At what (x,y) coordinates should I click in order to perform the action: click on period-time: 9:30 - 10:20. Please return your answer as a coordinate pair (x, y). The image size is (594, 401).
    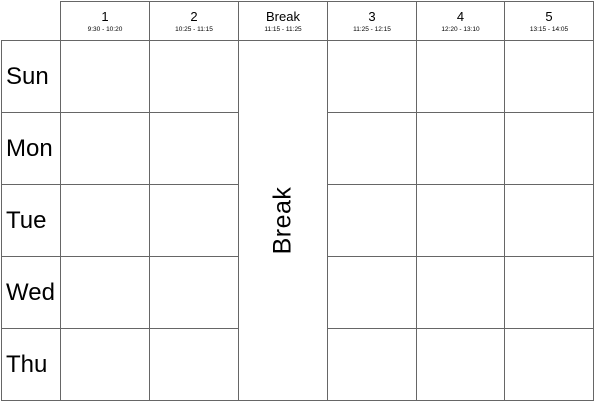
    Looking at the image, I should click on (105, 29).